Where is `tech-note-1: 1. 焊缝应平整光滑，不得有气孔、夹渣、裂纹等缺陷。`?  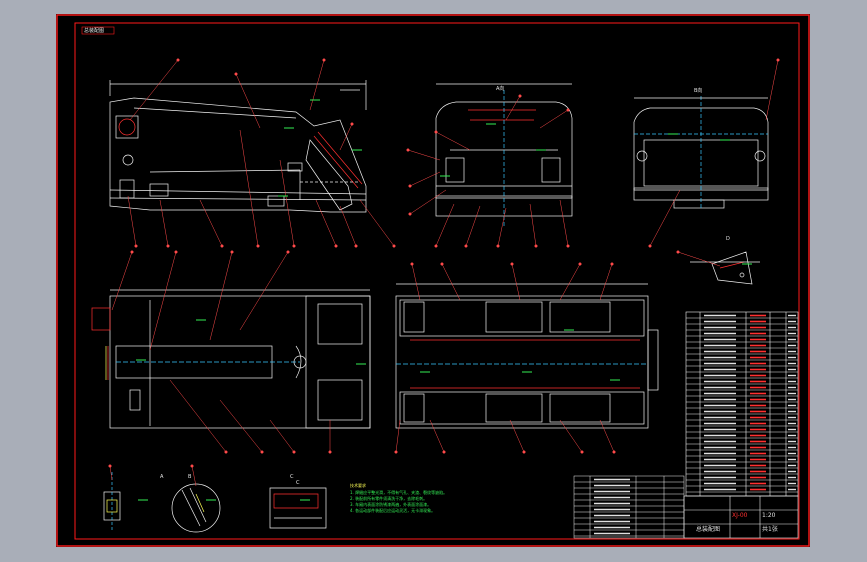 tech-note-1: 1. 焊缝应平整光滑，不得有气孔、夹渣、裂纹等缺陷。 is located at coordinates (399, 492).